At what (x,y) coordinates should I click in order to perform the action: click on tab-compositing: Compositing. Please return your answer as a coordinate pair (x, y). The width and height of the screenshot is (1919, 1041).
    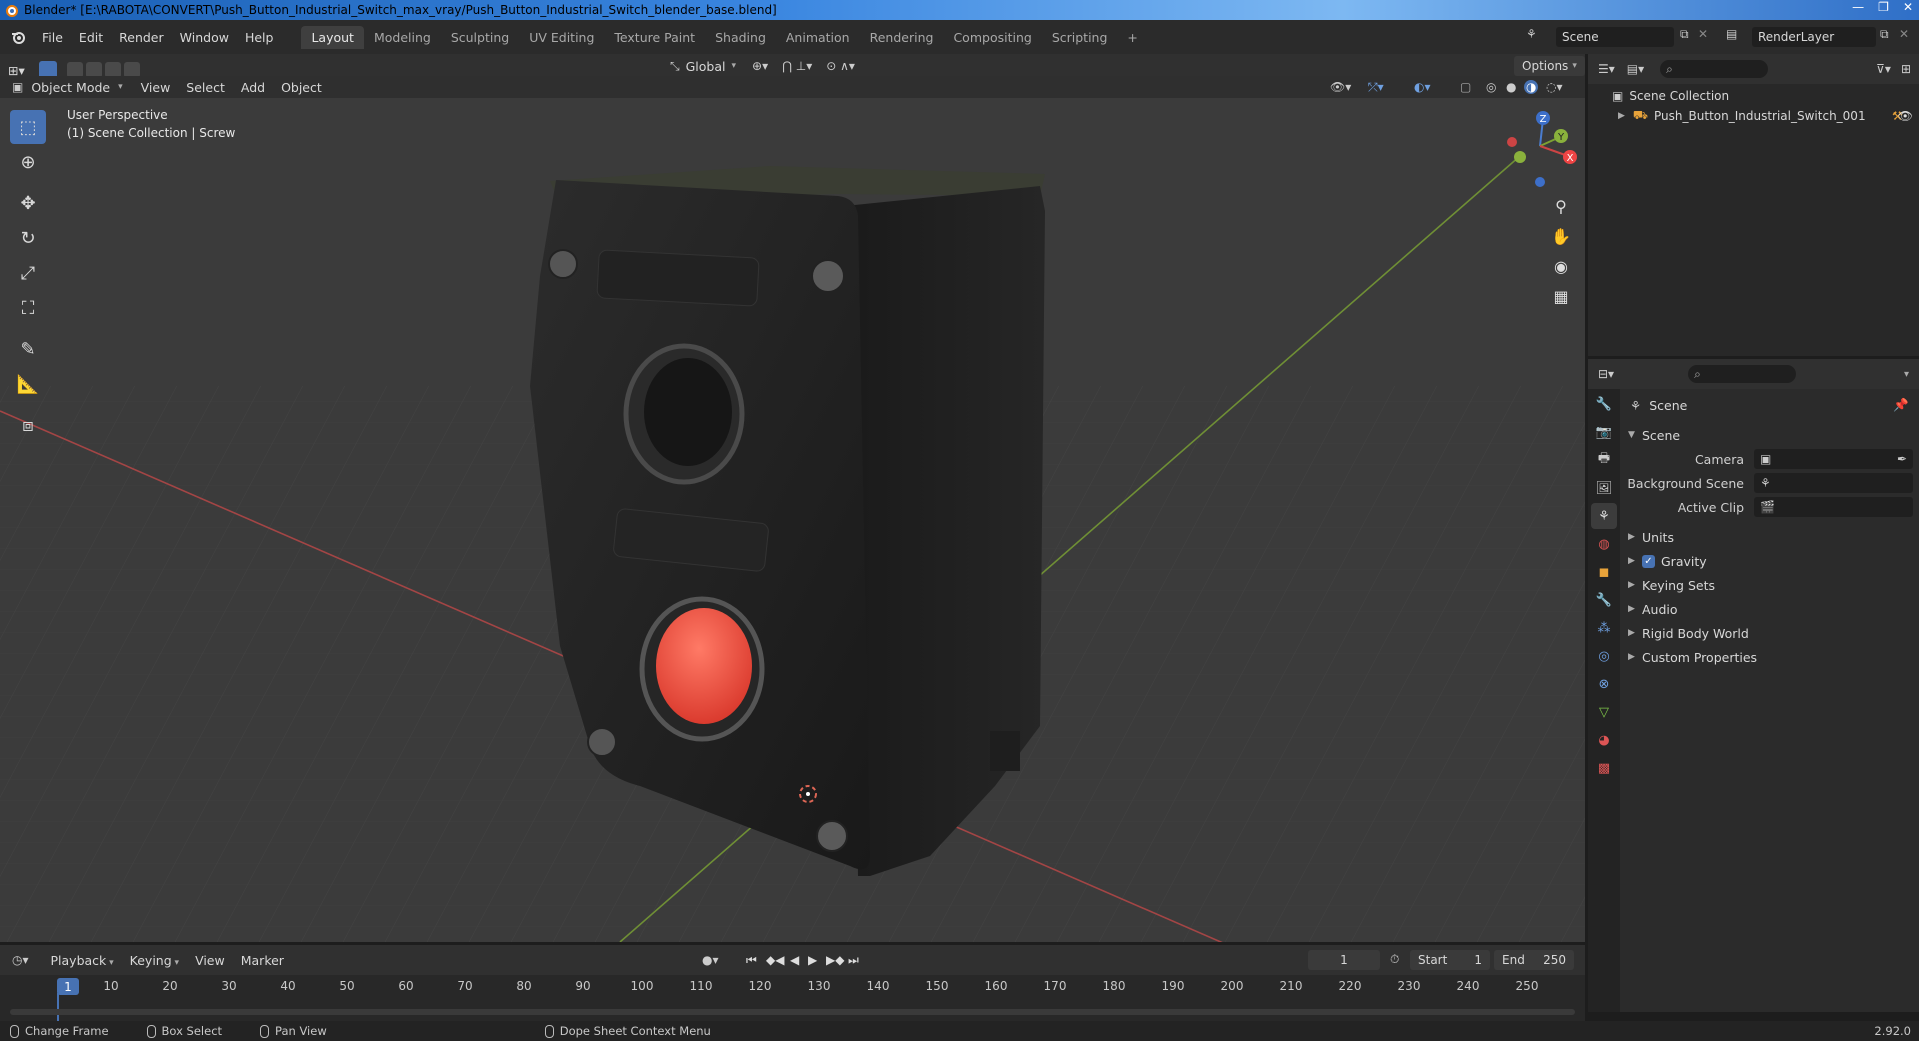
    Looking at the image, I should click on (992, 37).